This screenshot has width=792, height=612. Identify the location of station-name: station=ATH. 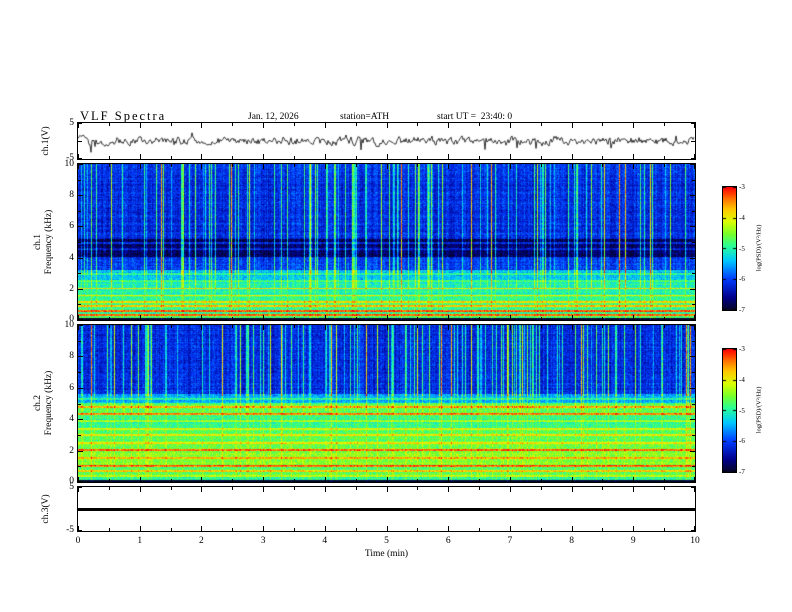
(365, 117).